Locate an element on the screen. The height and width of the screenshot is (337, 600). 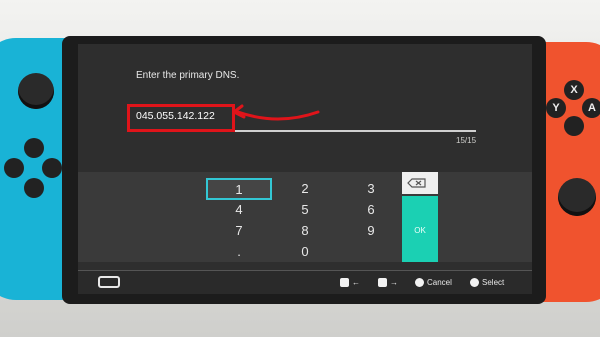
a-button: A is located at coordinates (591, 108).